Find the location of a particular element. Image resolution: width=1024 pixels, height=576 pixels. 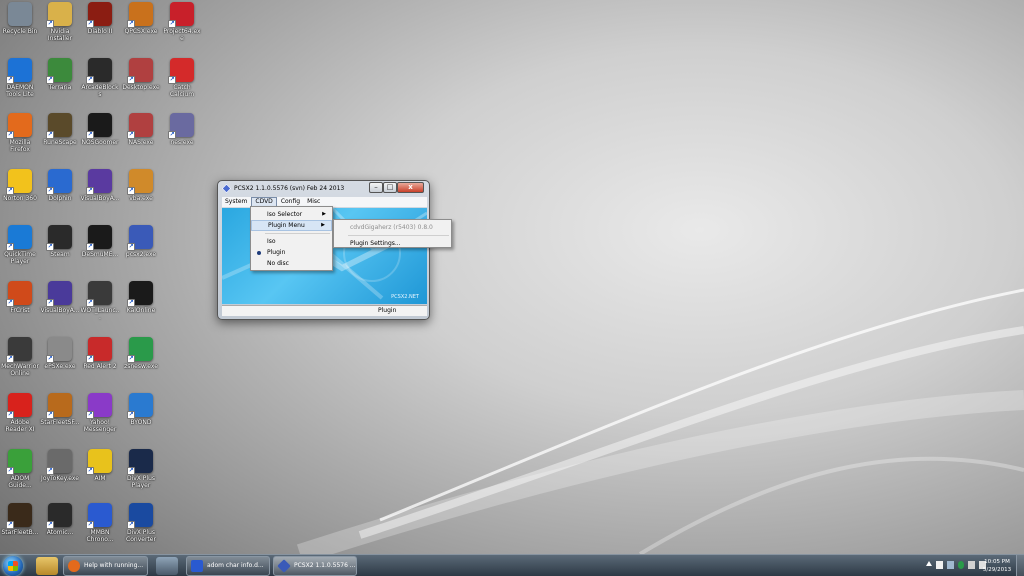

desktop-icon: ↗ Project64.exe is located at coordinates (182, 22).